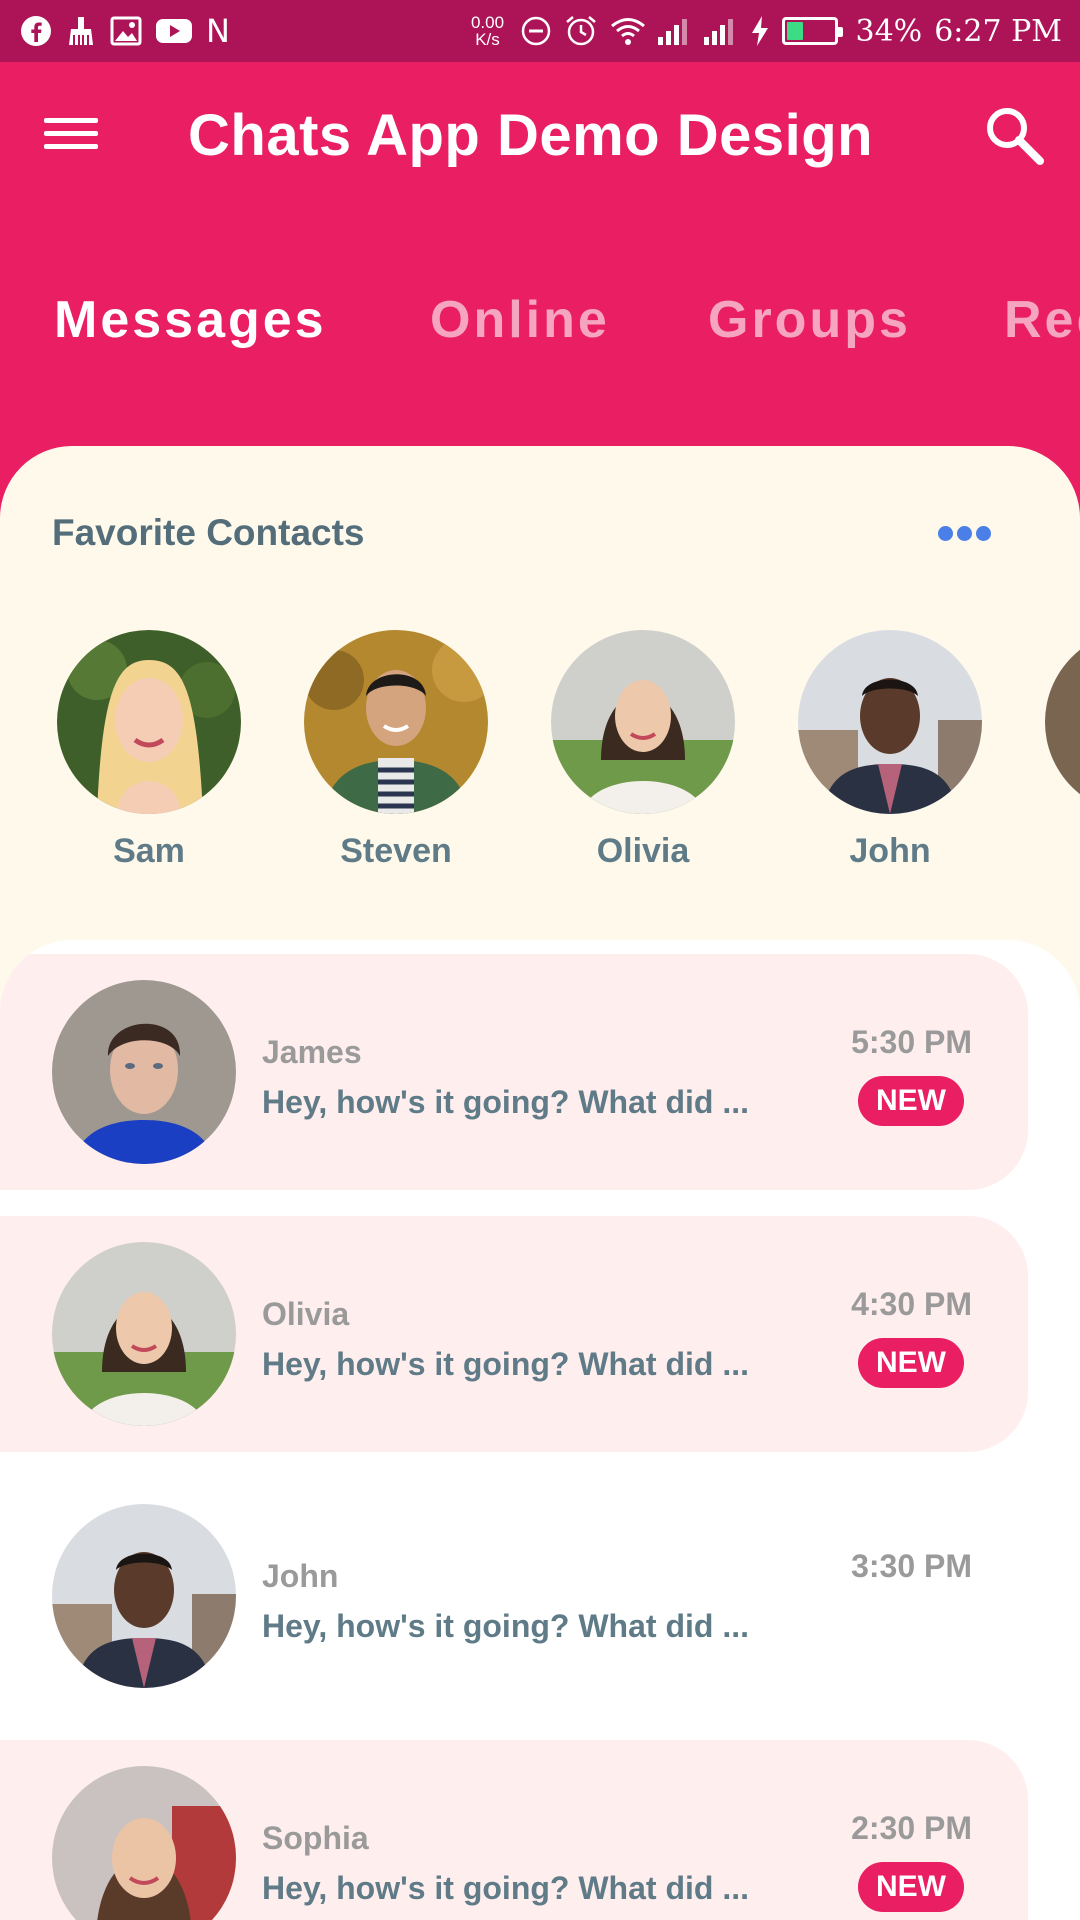  Describe the element at coordinates (890, 851) in the screenshot. I see `contact-name: John` at that location.